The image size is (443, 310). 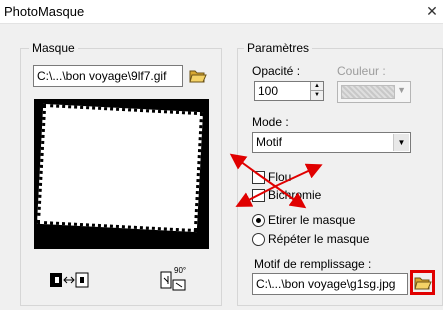 What do you see at coordinates (242, 163) in the screenshot?
I see `annotation-arrow-down` at bounding box center [242, 163].